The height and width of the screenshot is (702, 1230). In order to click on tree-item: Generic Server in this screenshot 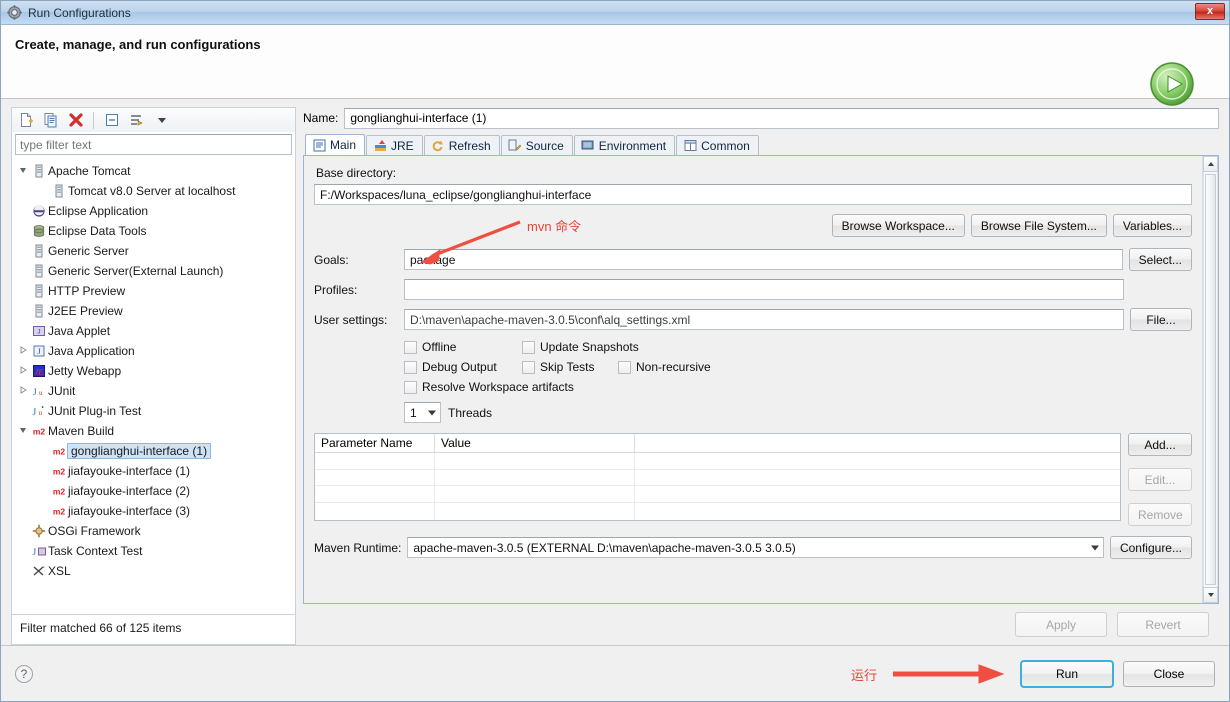, I will do `click(153, 251)`.